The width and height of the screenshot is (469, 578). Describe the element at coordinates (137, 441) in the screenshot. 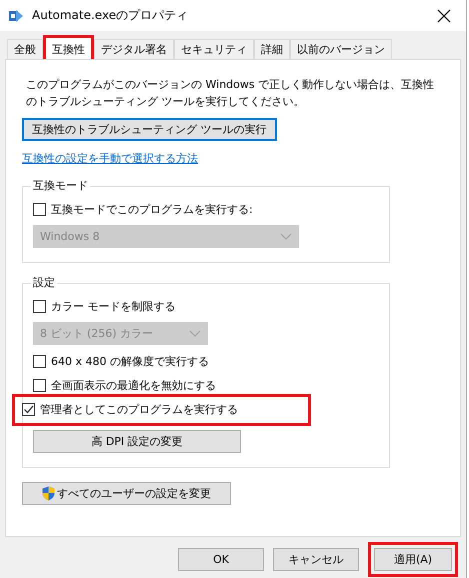

I see `dpi-settings-button: 高 DPI 設定の変更` at that location.